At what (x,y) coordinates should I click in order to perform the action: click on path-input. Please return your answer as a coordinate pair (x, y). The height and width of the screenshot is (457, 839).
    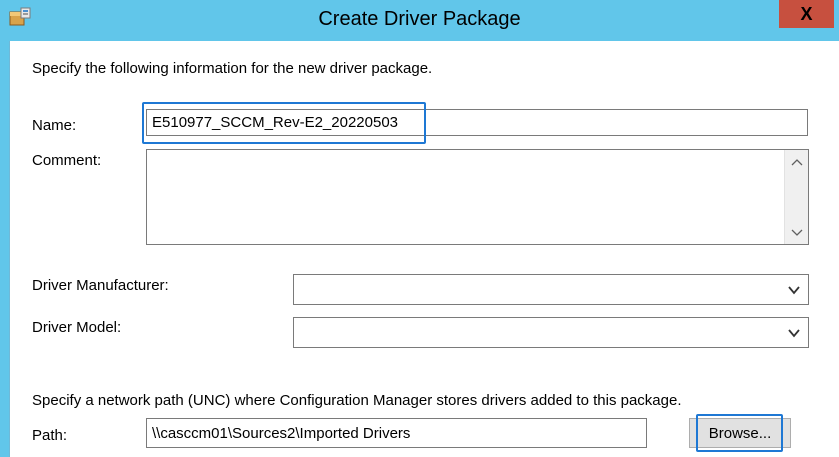
    Looking at the image, I should click on (396, 433).